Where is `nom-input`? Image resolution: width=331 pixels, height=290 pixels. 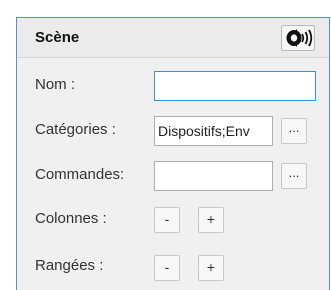
nom-input is located at coordinates (235, 86).